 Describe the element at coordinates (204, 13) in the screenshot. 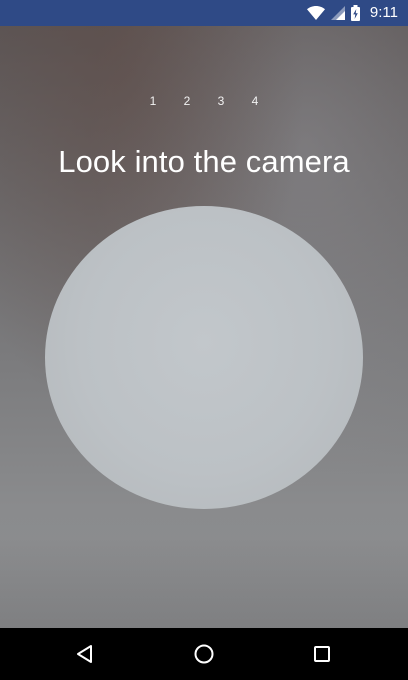

I see `status-bar: 9:11` at that location.